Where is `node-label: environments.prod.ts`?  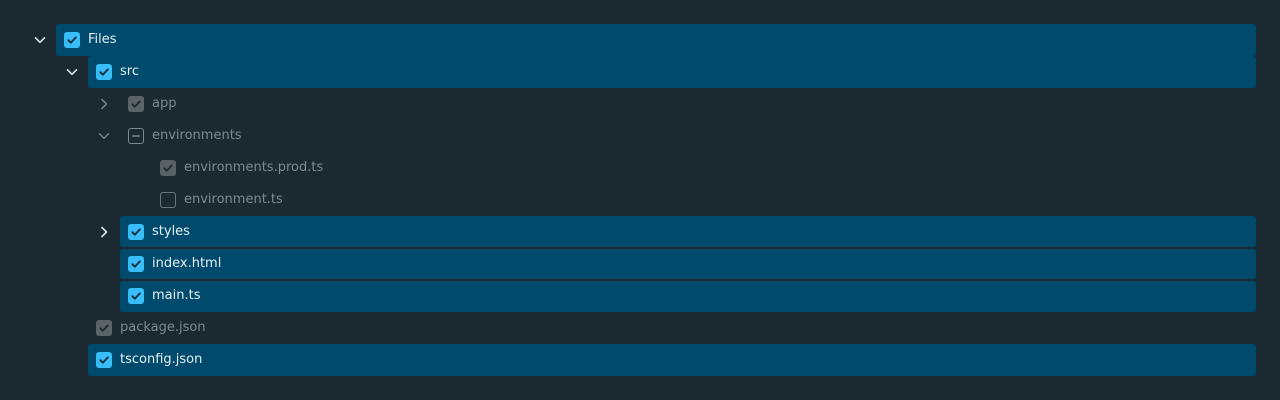 node-label: environments.prod.ts is located at coordinates (254, 167).